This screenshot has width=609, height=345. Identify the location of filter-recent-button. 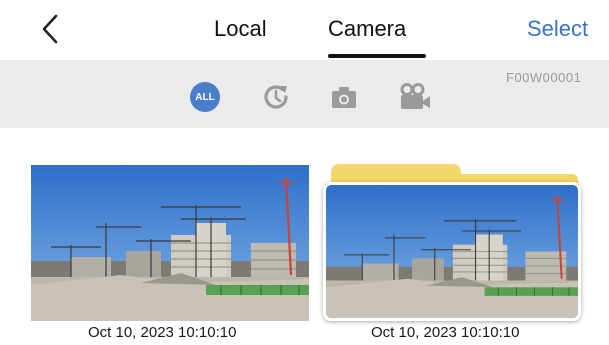
(276, 97).